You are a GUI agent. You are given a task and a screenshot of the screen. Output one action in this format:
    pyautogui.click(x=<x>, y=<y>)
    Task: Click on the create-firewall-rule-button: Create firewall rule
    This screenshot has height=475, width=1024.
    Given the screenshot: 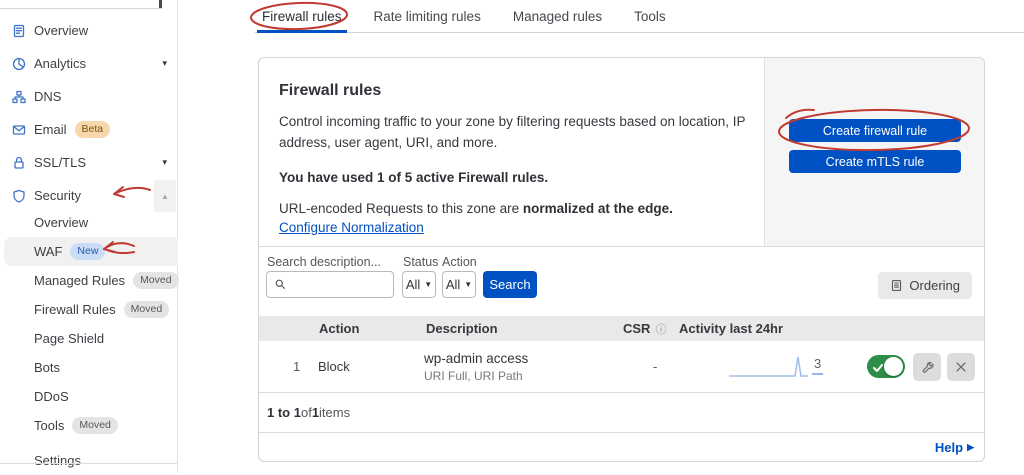 What is the action you would take?
    pyautogui.click(x=875, y=130)
    